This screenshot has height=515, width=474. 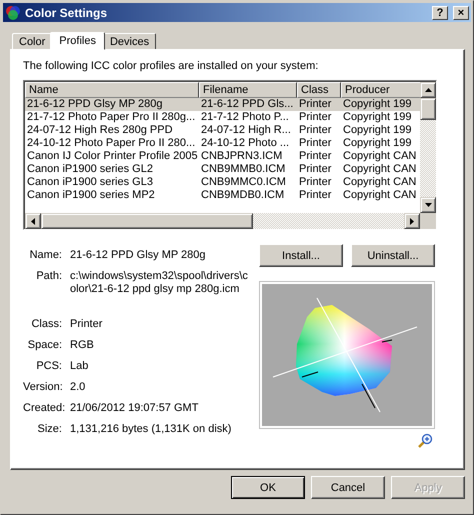 I want to click on field-label: Size:, so click(x=49, y=429).